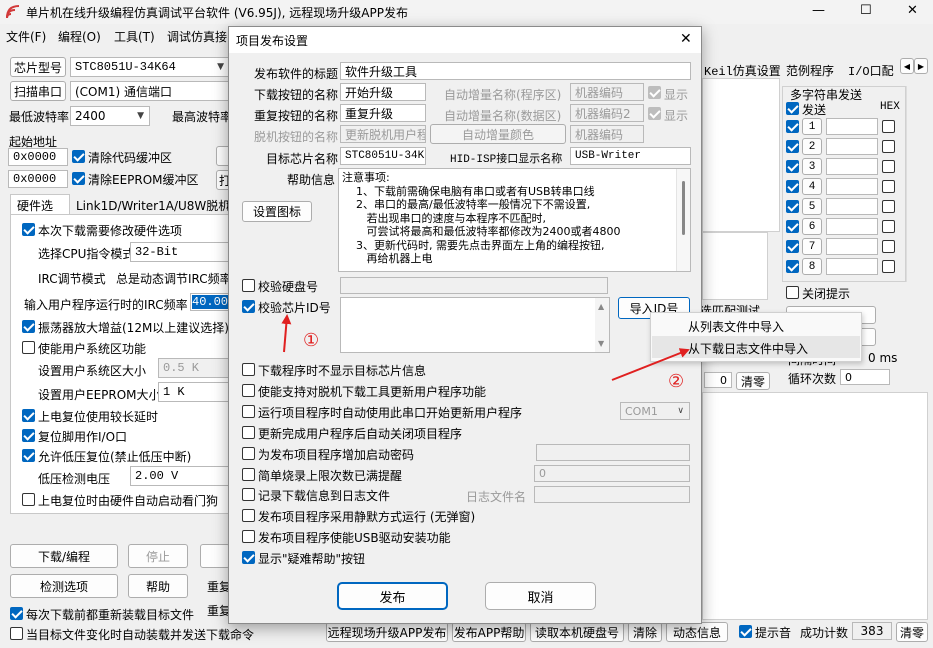 The width and height of the screenshot is (933, 648). What do you see at coordinates (79, 36) in the screenshot?
I see `menu-program: 编程(O)` at bounding box center [79, 36].